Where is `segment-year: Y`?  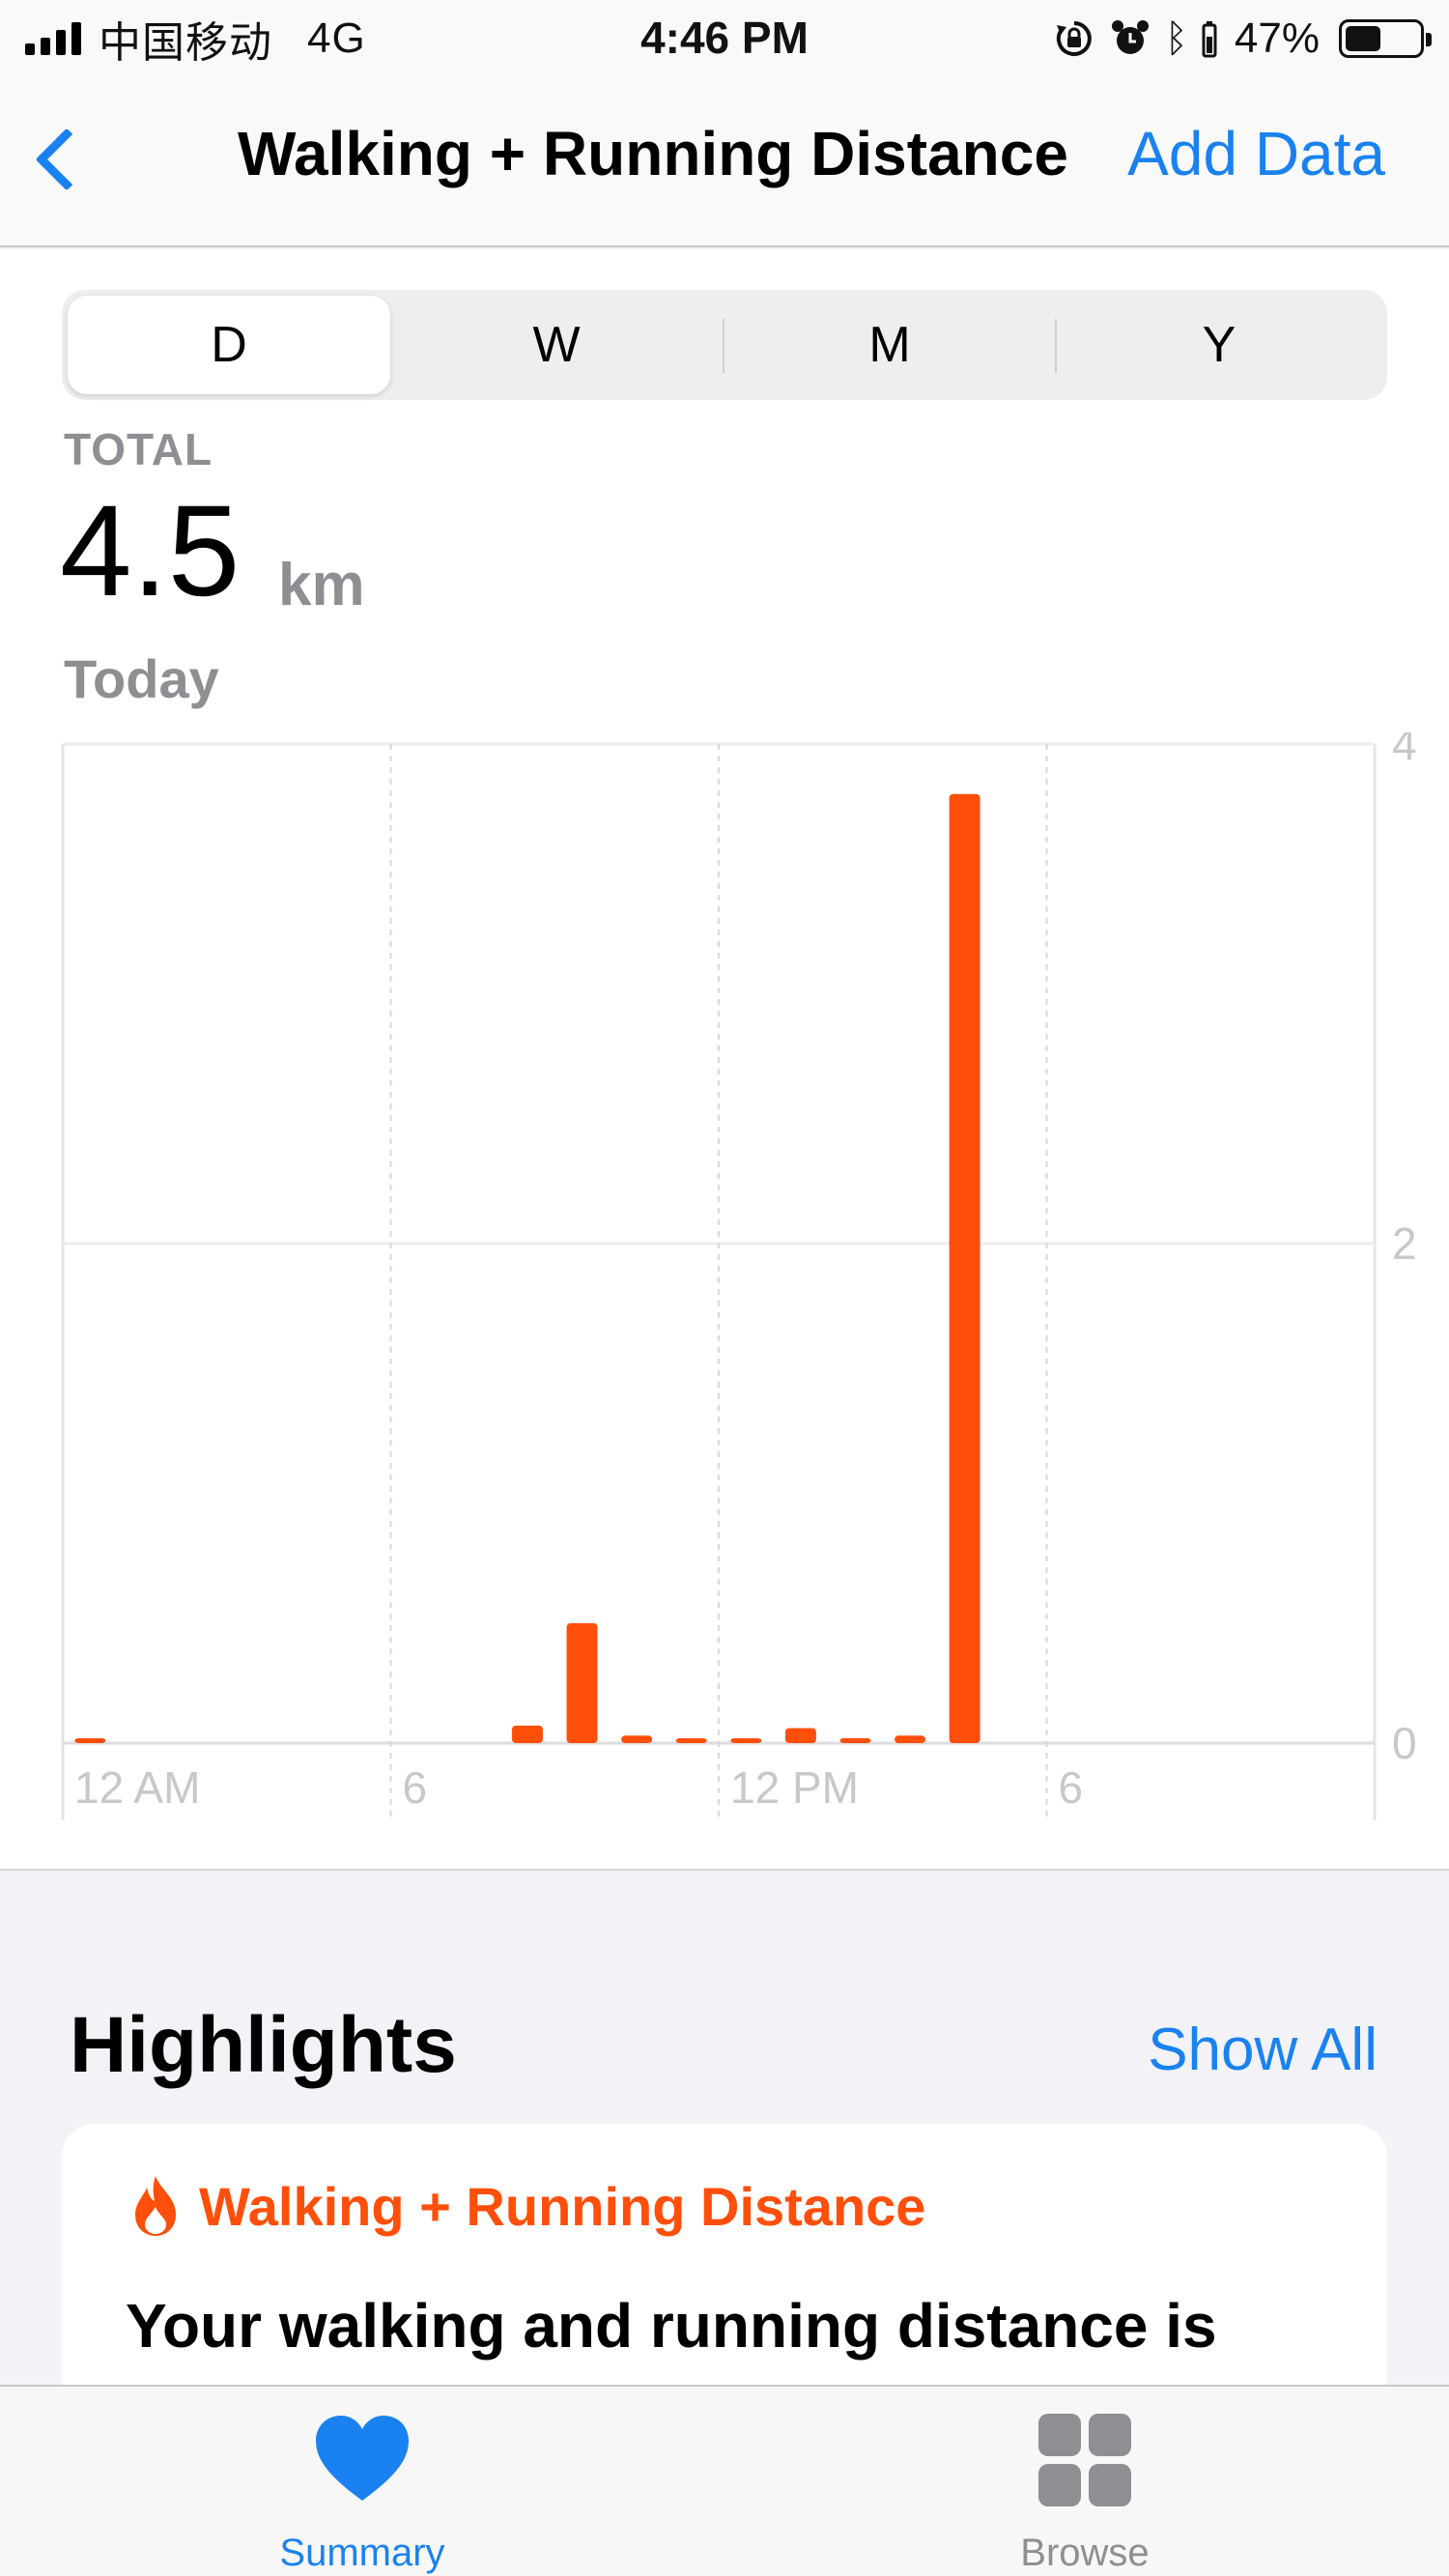 segment-year: Y is located at coordinates (1219, 345).